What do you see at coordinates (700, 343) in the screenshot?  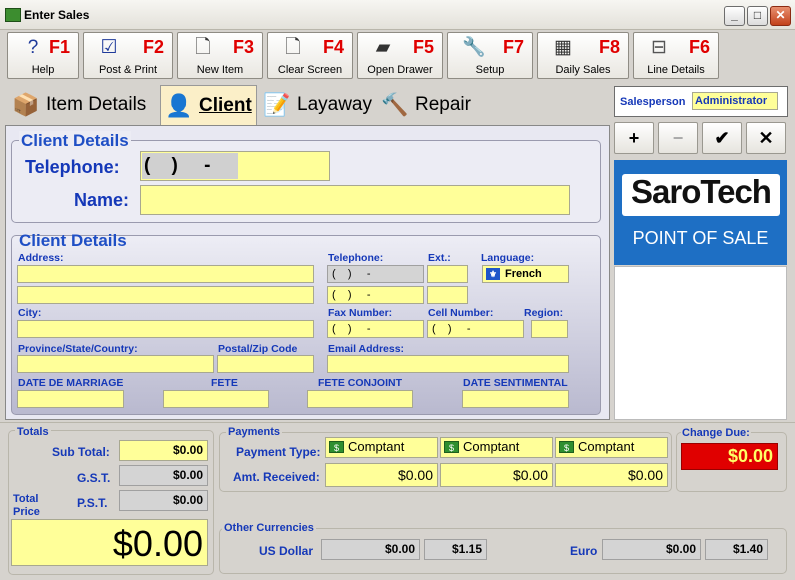 I see `line-details-area` at bounding box center [700, 343].